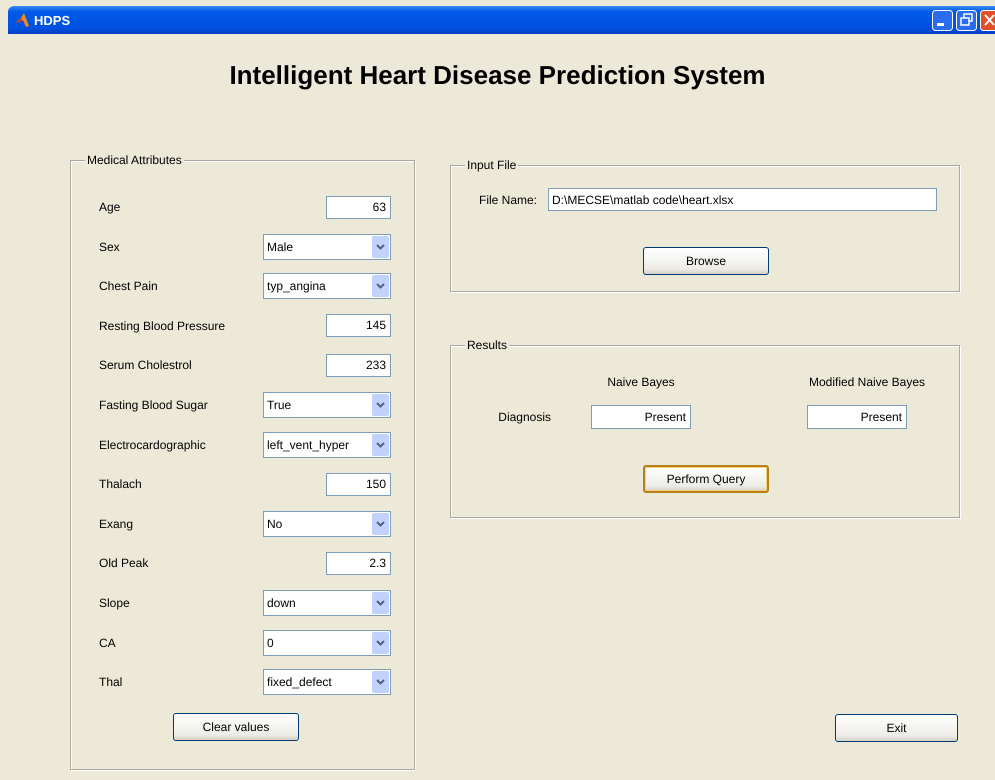 The height and width of the screenshot is (780, 995). What do you see at coordinates (742, 199) in the screenshot?
I see `file-name-field: D:\MECSE\matlab code\heart.xlsx` at bounding box center [742, 199].